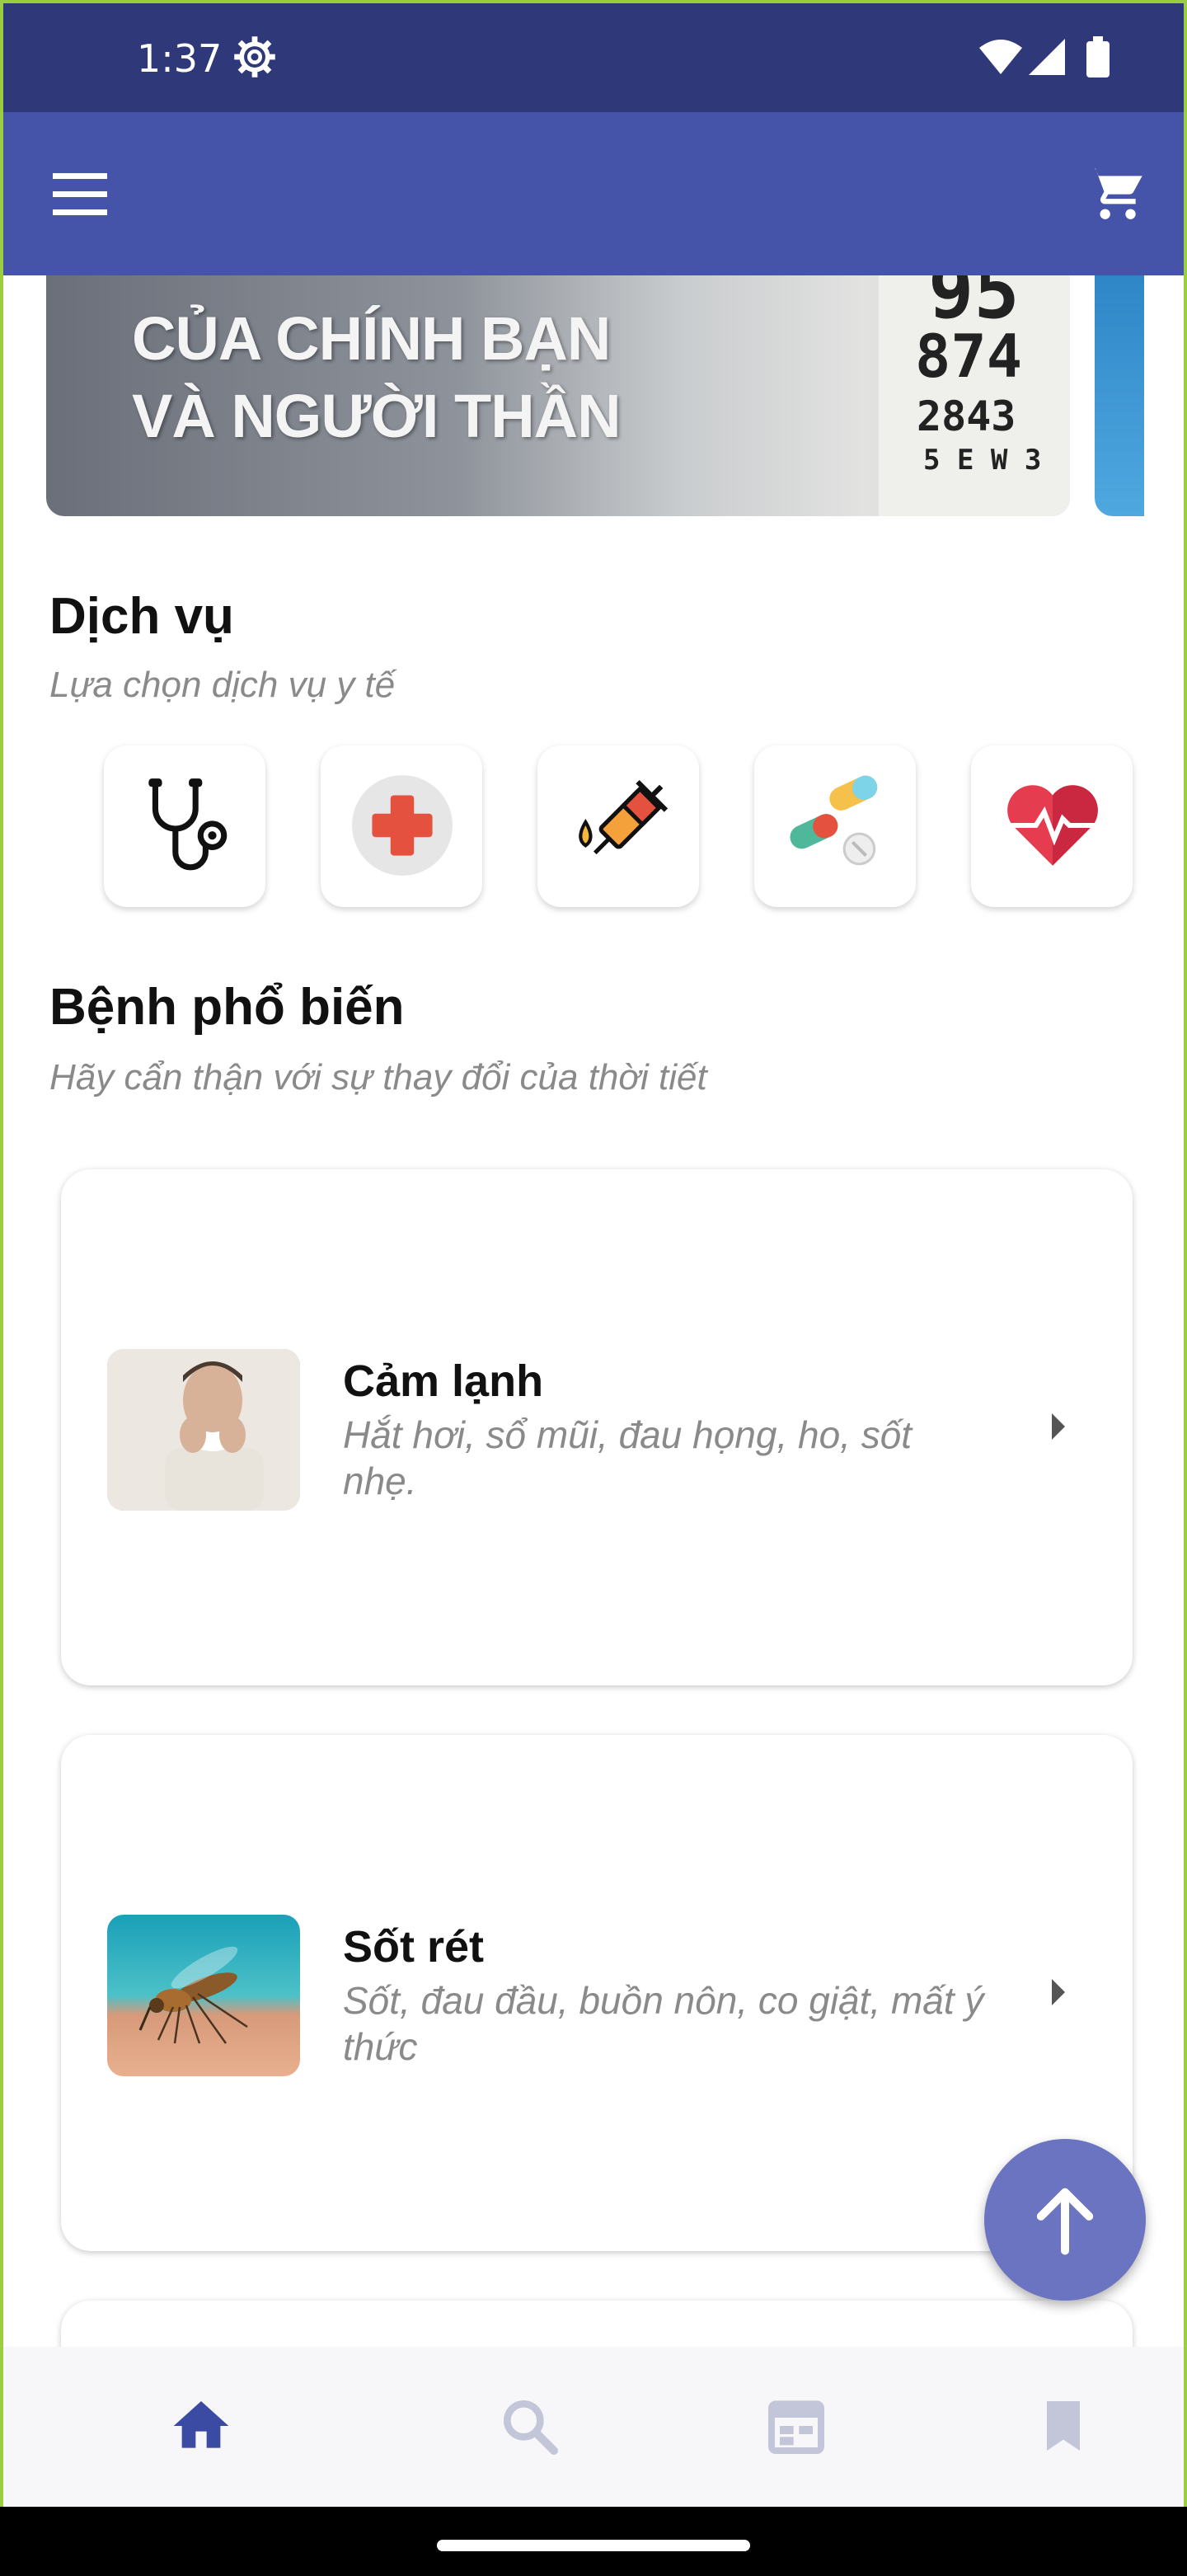 This screenshot has height=2576, width=1187. Describe the element at coordinates (966, 416) in the screenshot. I see `eye-chart-row: 2843` at that location.